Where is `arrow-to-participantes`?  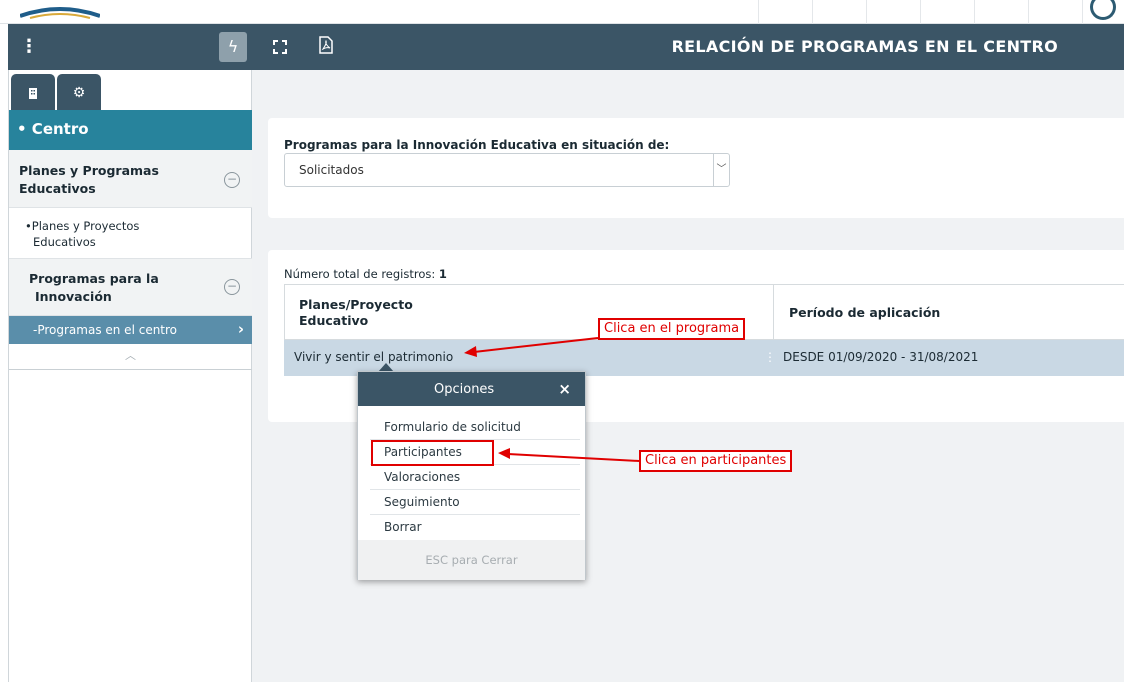
arrow-to-participantes is located at coordinates (573, 457).